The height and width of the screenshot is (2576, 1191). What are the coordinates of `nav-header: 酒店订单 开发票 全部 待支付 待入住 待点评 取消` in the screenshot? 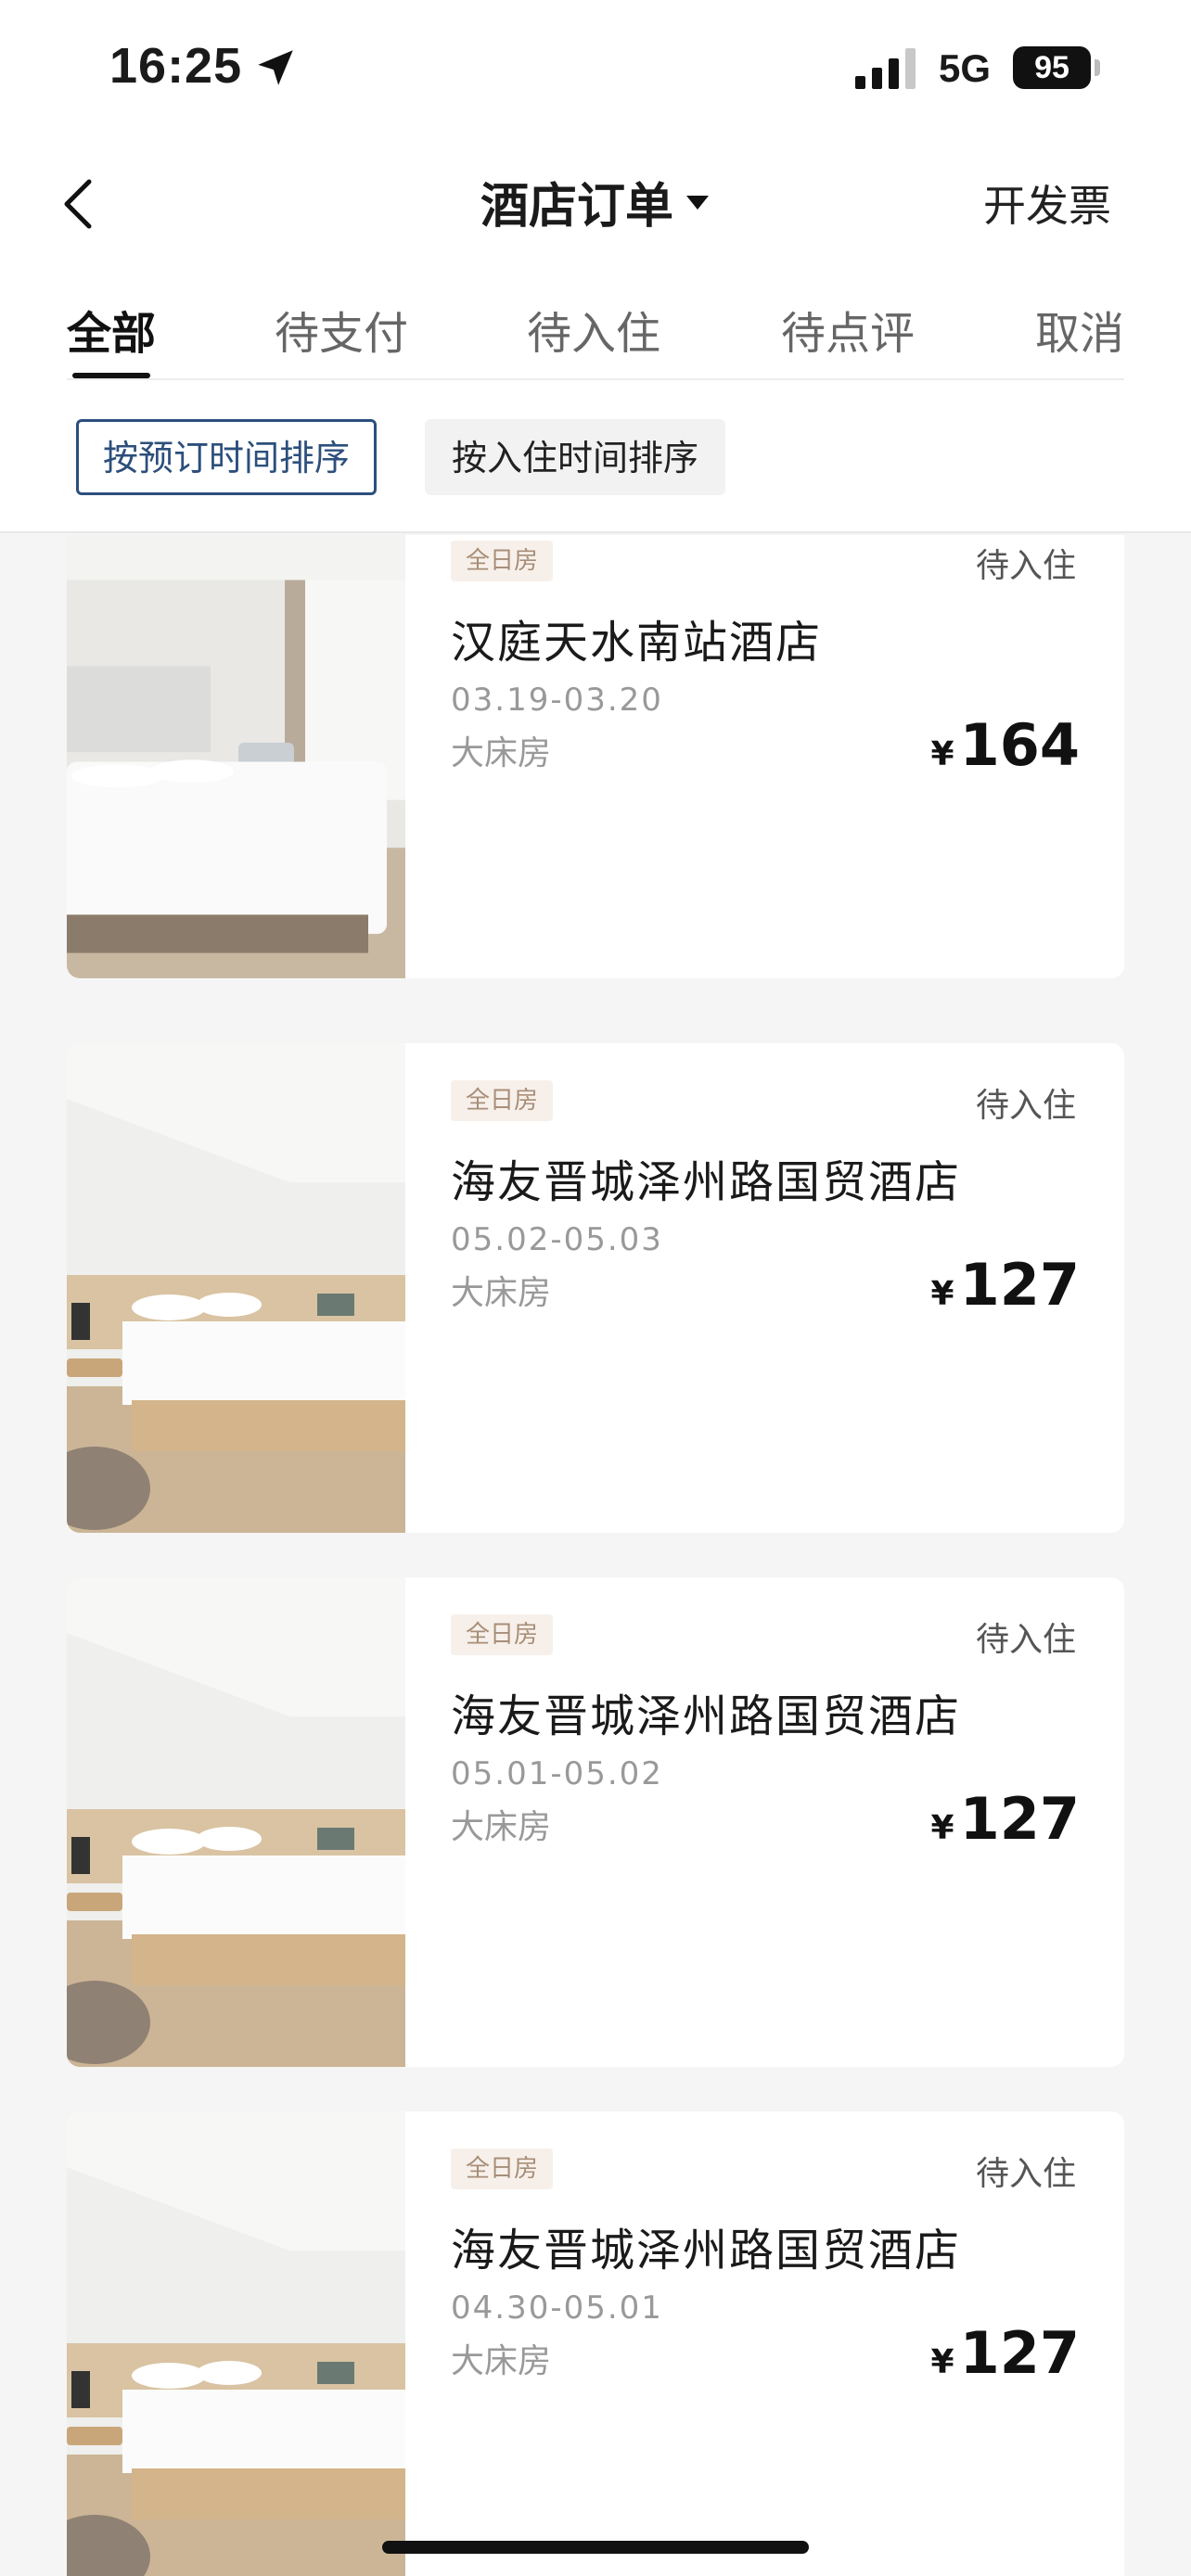 It's located at (595, 269).